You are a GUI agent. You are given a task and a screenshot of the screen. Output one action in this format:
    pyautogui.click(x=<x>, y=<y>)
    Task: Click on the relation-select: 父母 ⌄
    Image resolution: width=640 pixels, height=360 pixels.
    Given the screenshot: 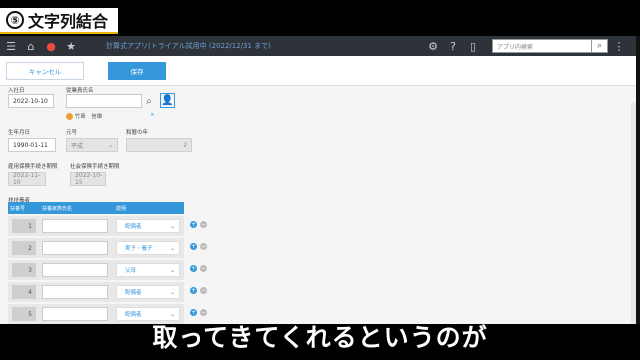 What is the action you would take?
    pyautogui.click(x=148, y=270)
    